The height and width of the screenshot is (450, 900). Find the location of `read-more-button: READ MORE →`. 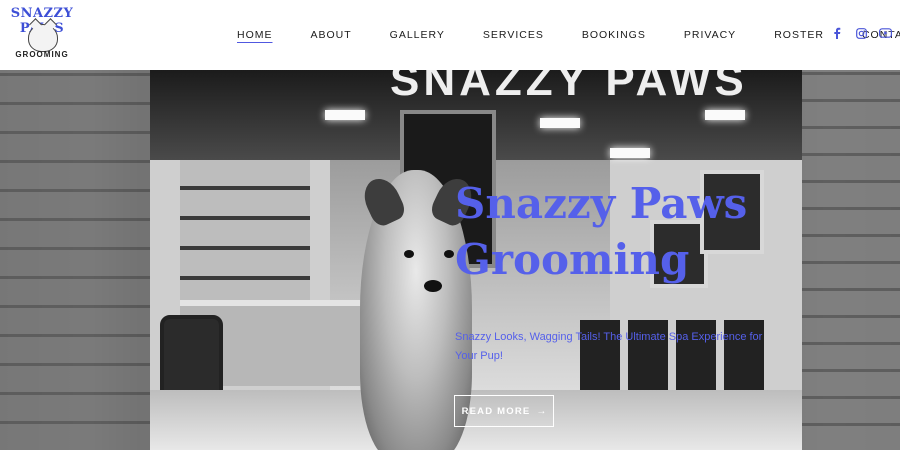

read-more-button: READ MORE → is located at coordinates (504, 411).